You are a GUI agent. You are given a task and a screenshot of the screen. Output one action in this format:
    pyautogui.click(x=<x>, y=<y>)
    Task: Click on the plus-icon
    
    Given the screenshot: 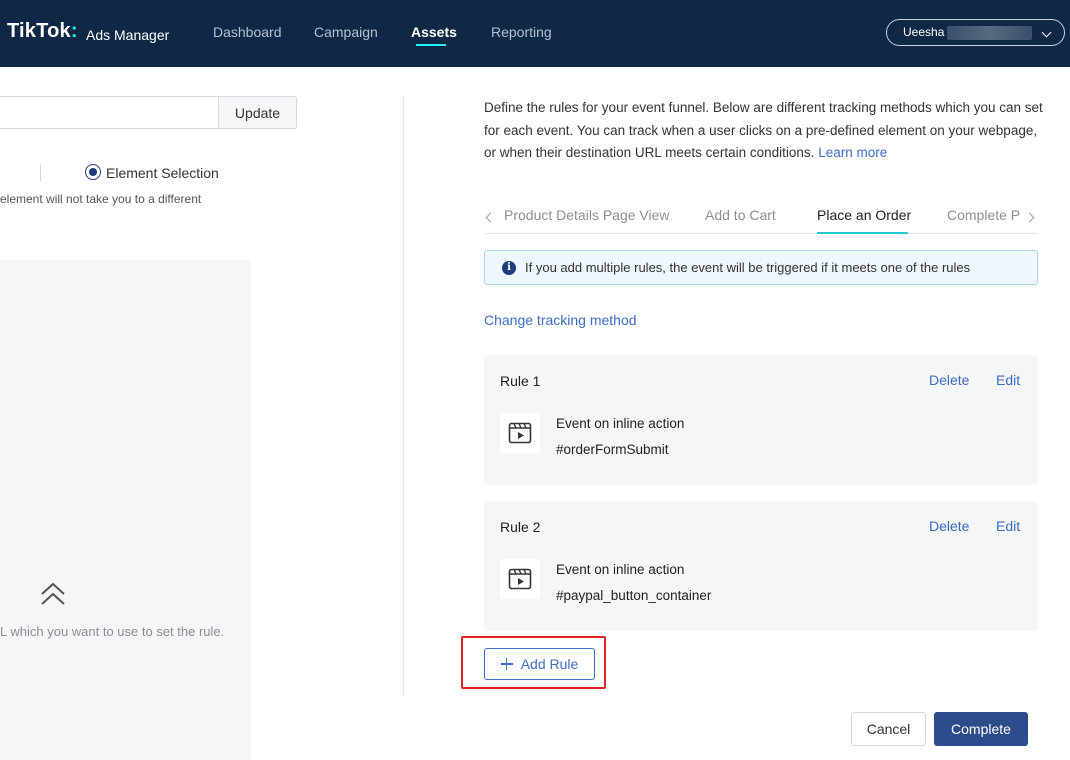 What is the action you would take?
    pyautogui.click(x=506, y=664)
    